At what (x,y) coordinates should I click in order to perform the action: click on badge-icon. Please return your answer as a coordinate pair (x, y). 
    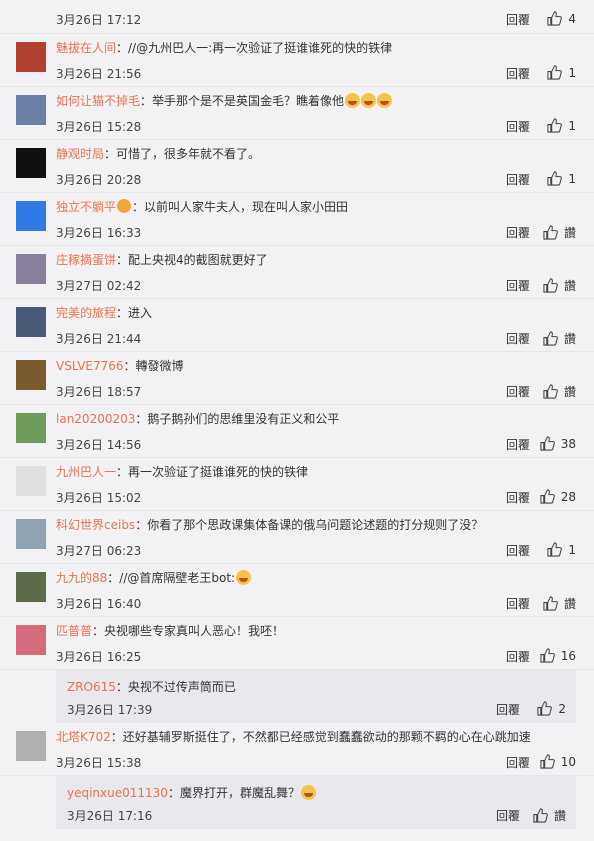
    Looking at the image, I should click on (124, 206).